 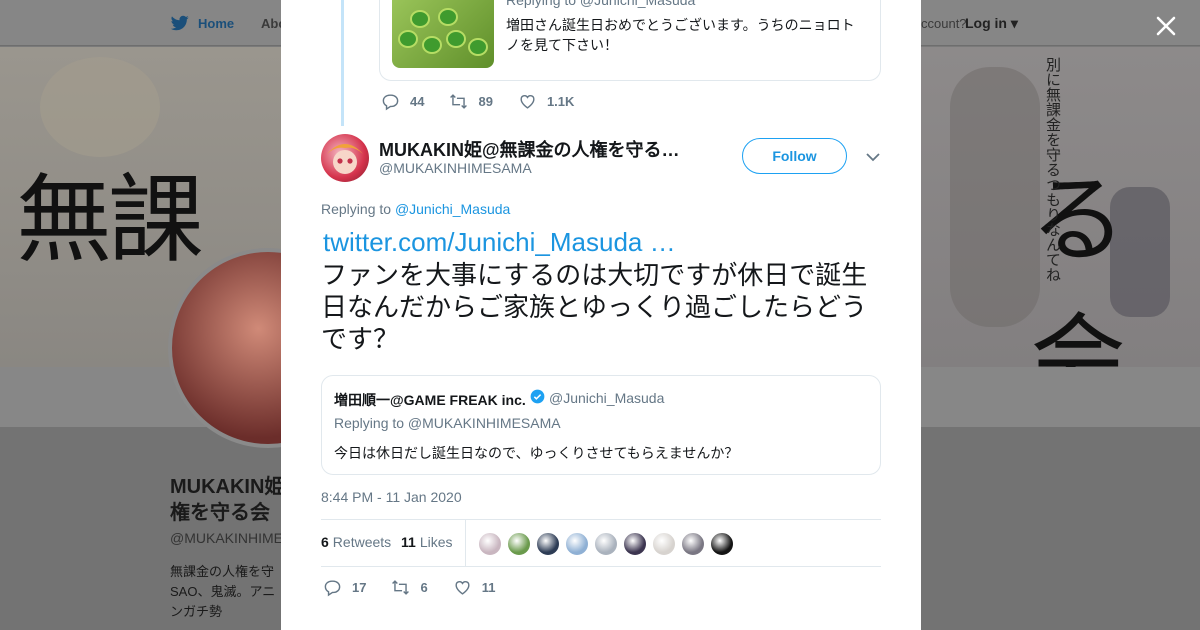 I want to click on avatar-art, so click(x=345, y=159).